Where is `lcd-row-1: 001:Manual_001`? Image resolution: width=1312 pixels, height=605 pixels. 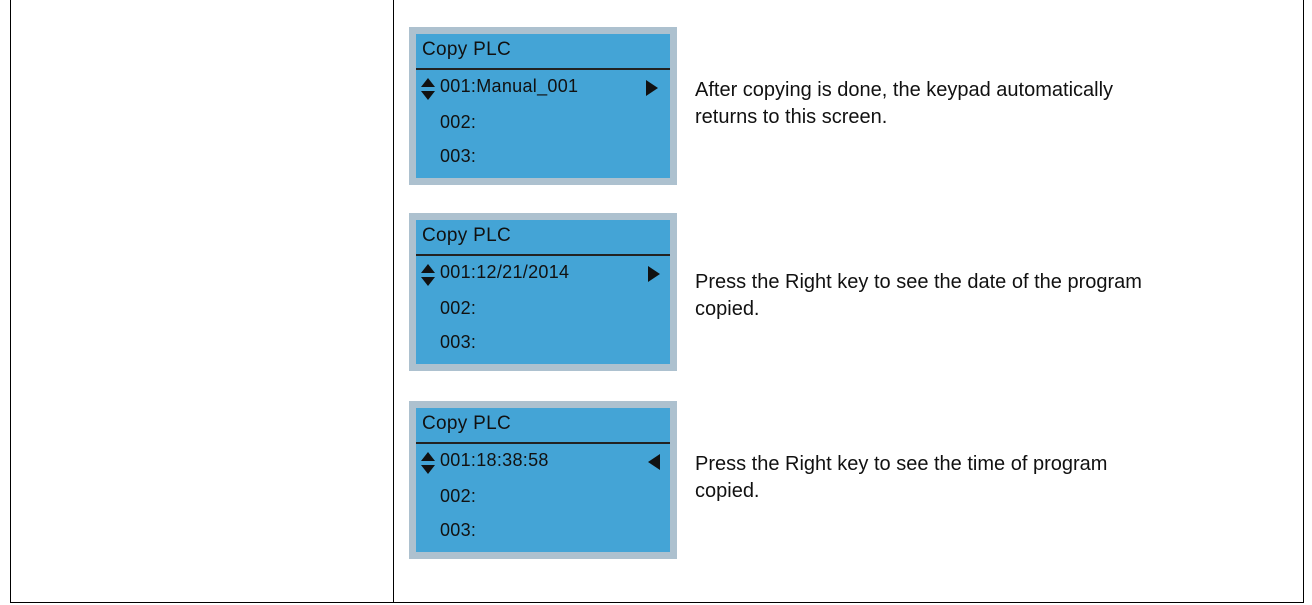
lcd-row-1: 001:Manual_001 is located at coordinates (509, 86).